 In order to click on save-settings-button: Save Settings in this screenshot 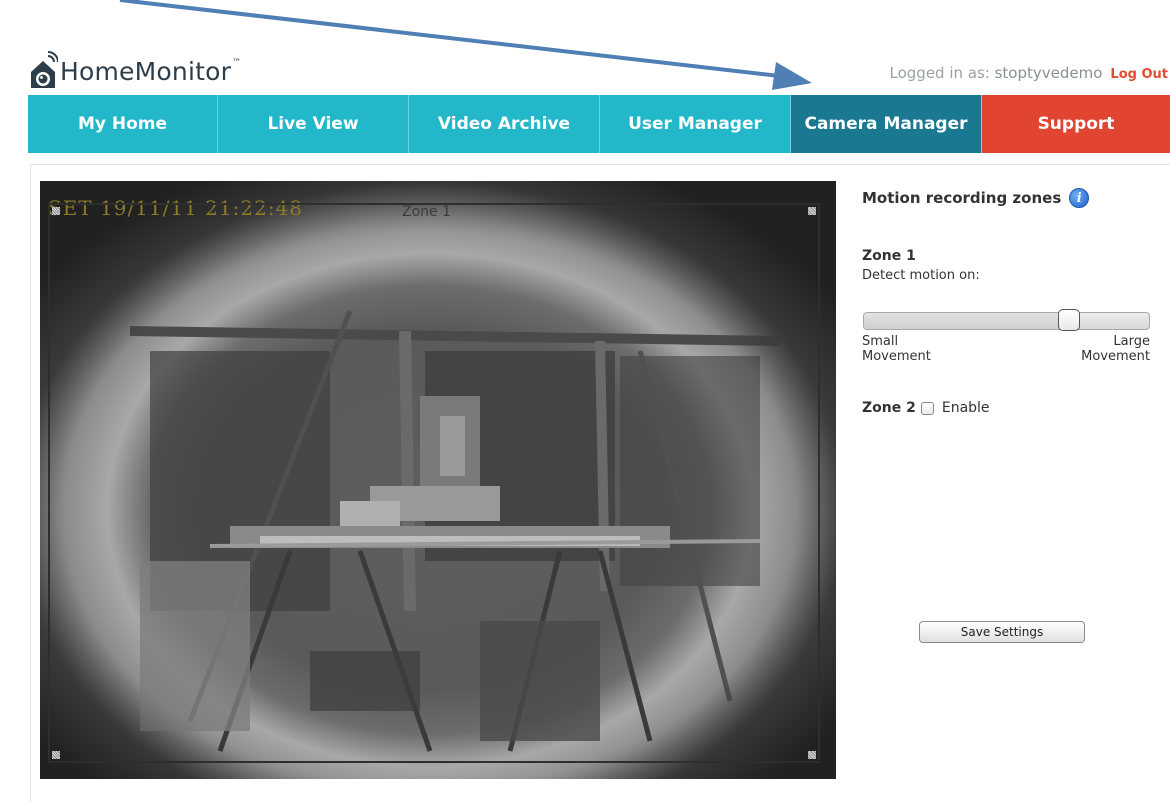, I will do `click(1002, 632)`.